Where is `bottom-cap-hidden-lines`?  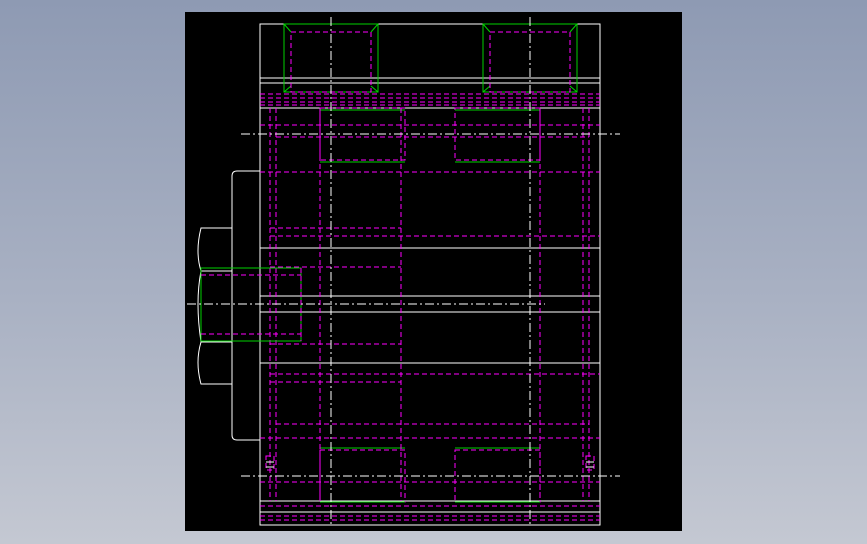 bottom-cap-hidden-lines is located at coordinates (430, 513).